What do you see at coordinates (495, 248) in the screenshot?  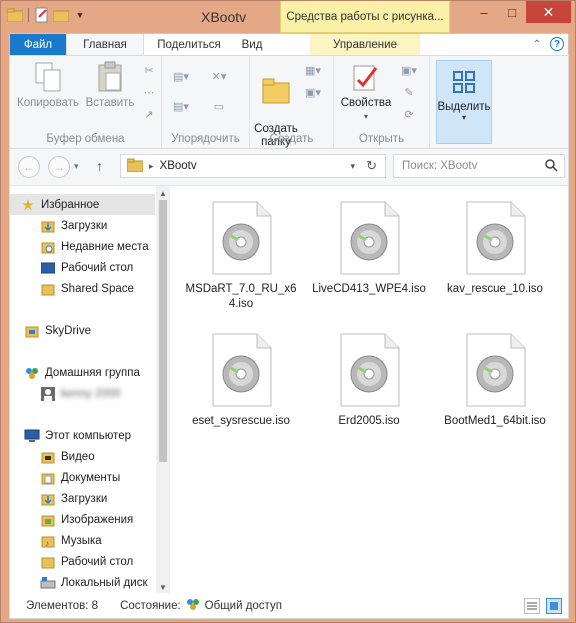 I see `file-item: kav_rescue_10.iso` at bounding box center [495, 248].